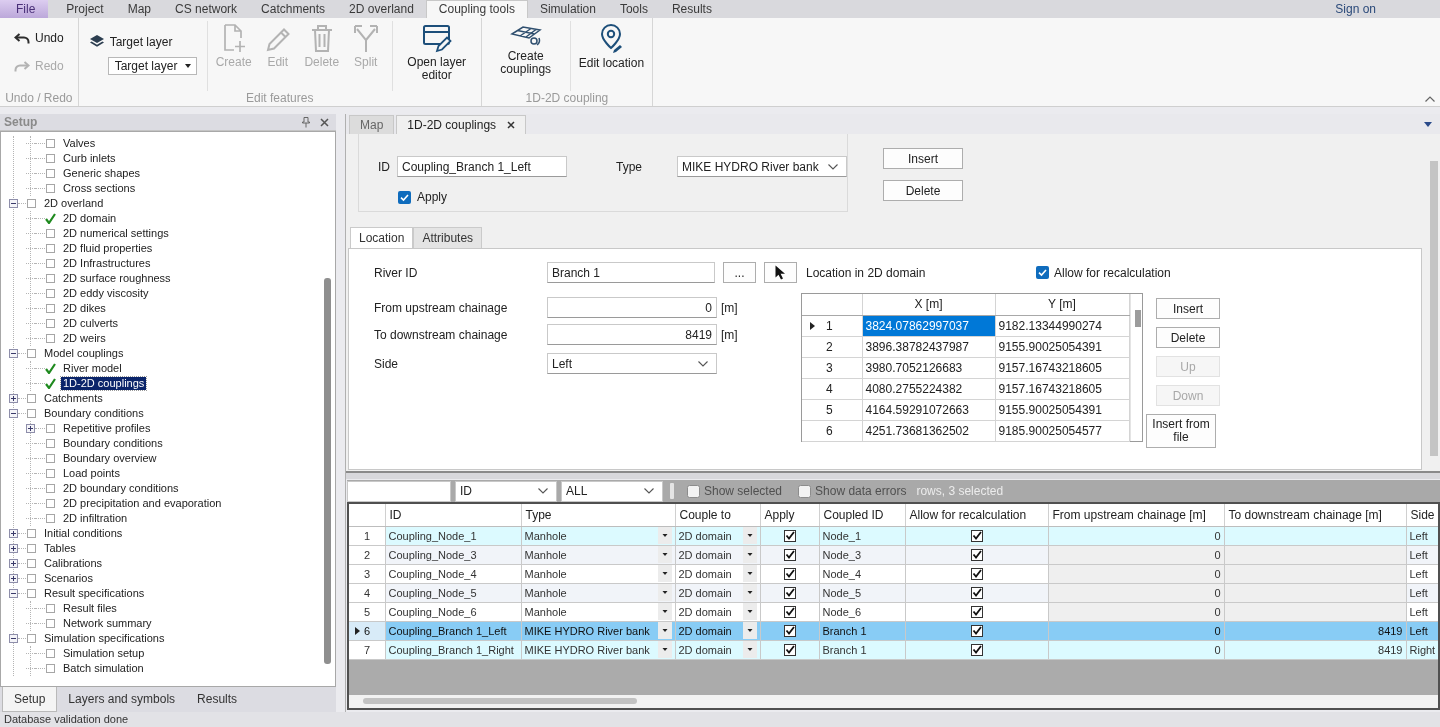 This screenshot has width=1440, height=727. What do you see at coordinates (122, 699) in the screenshot?
I see `panel-tab: Layers and symbols` at bounding box center [122, 699].